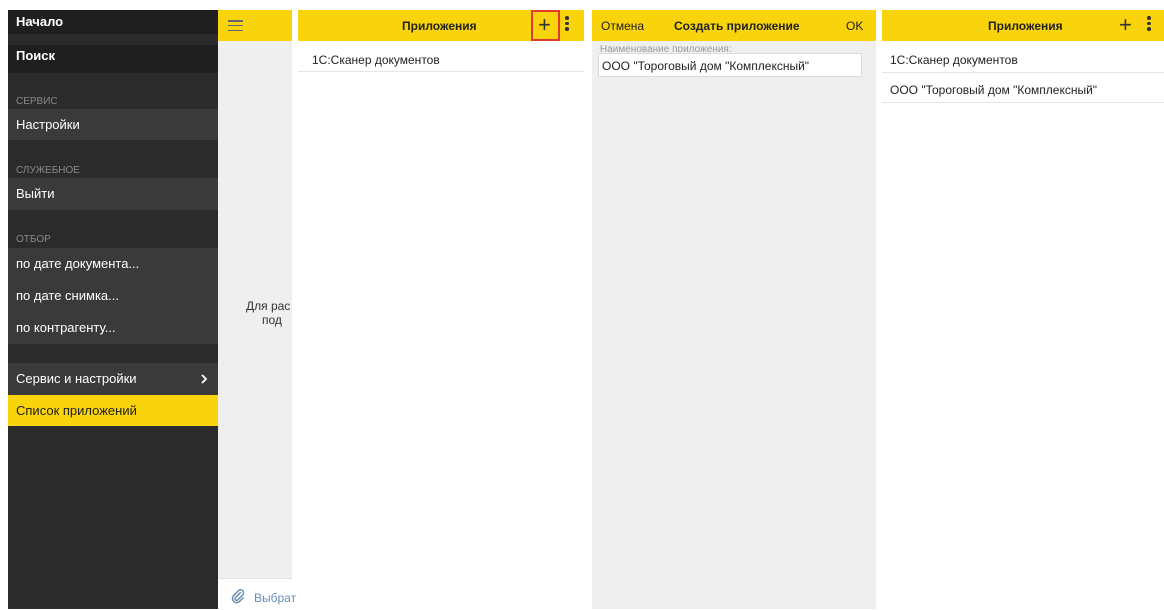  Describe the element at coordinates (113, 124) in the screenshot. I see `menu-item-settings: Настройки` at that location.